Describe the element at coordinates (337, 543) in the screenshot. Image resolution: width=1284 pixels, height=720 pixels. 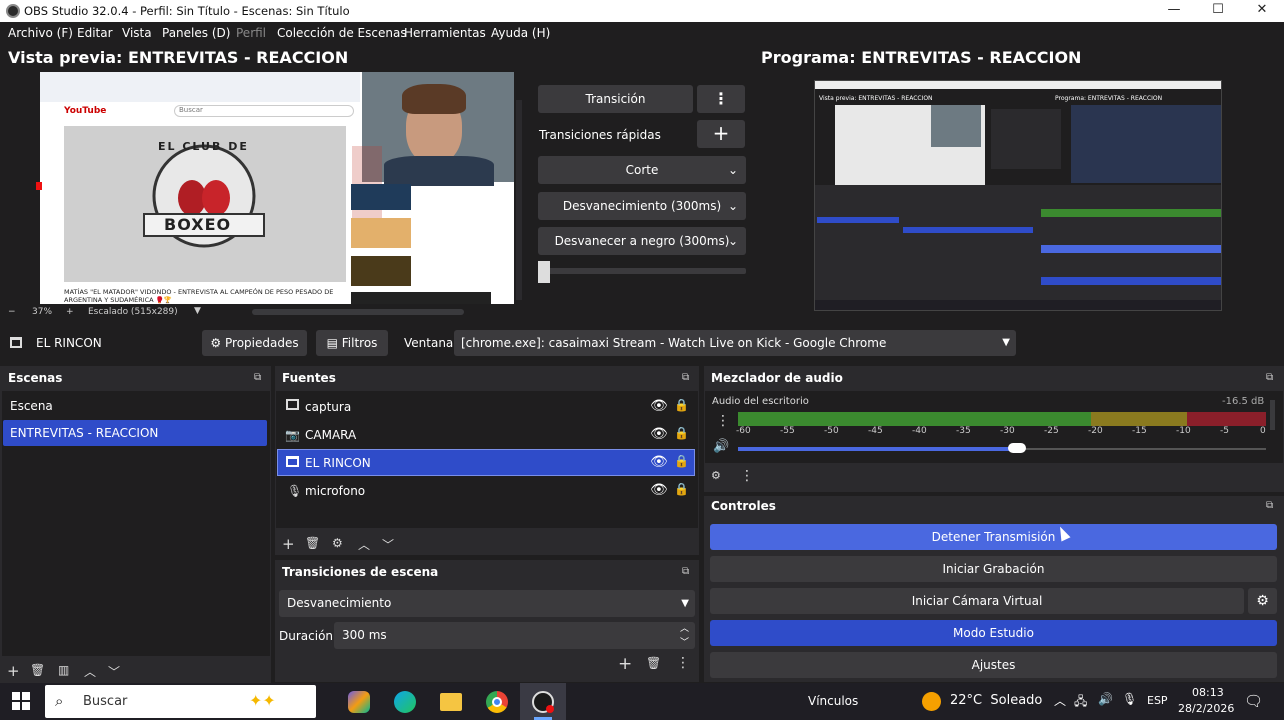
I see `gear-icon: ⚙` at that location.